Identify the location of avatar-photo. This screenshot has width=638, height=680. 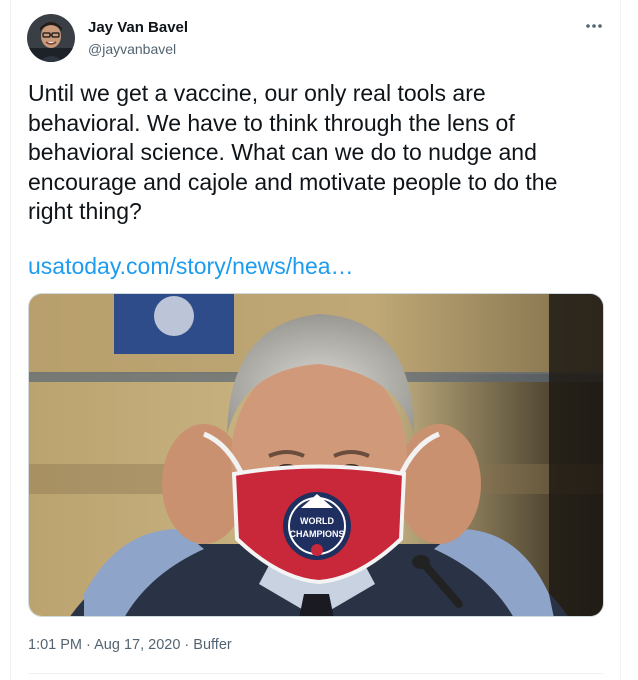
(51, 38).